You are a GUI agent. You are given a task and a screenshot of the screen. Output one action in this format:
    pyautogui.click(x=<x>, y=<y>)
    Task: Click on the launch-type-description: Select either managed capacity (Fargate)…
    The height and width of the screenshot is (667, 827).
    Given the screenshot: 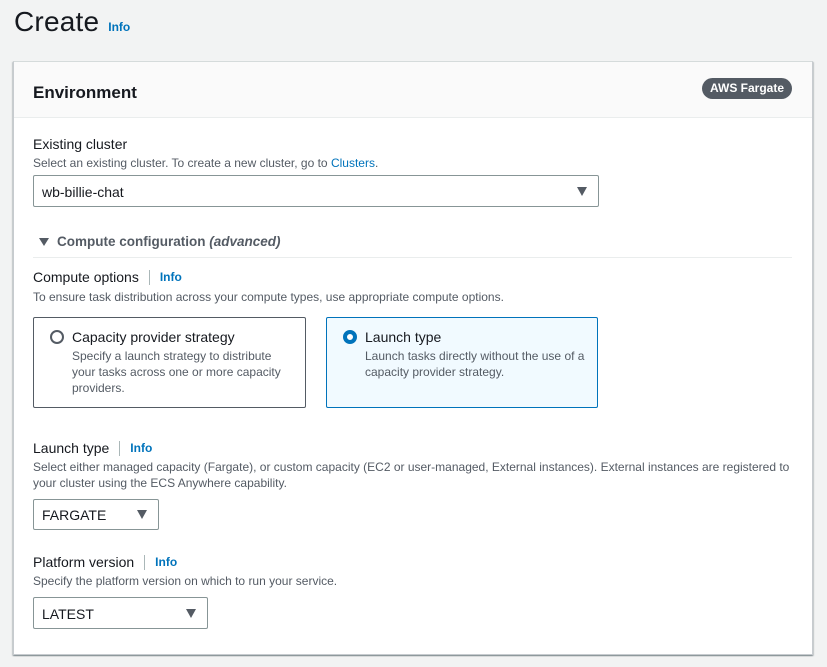 What is the action you would take?
    pyautogui.click(x=411, y=475)
    